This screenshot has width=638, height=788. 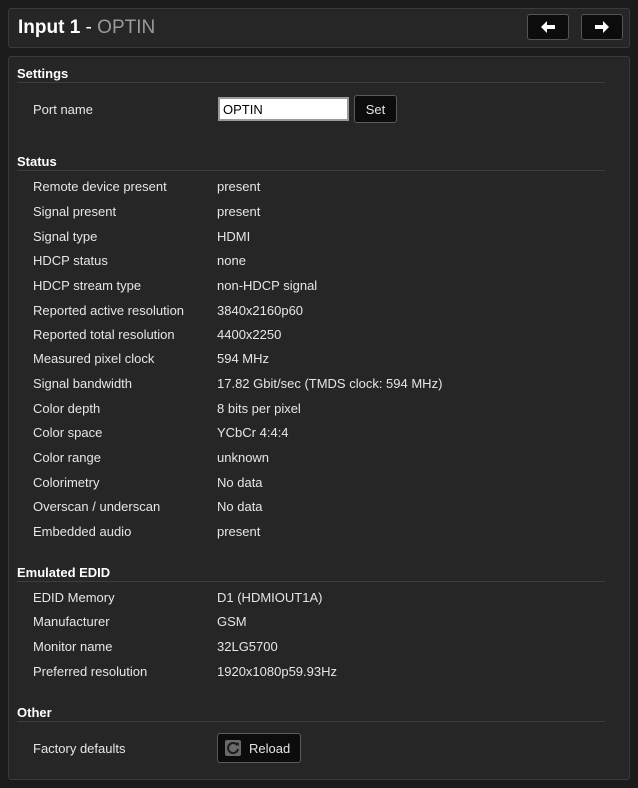 I want to click on reload-factory-defaults-button: Reload, so click(x=259, y=748).